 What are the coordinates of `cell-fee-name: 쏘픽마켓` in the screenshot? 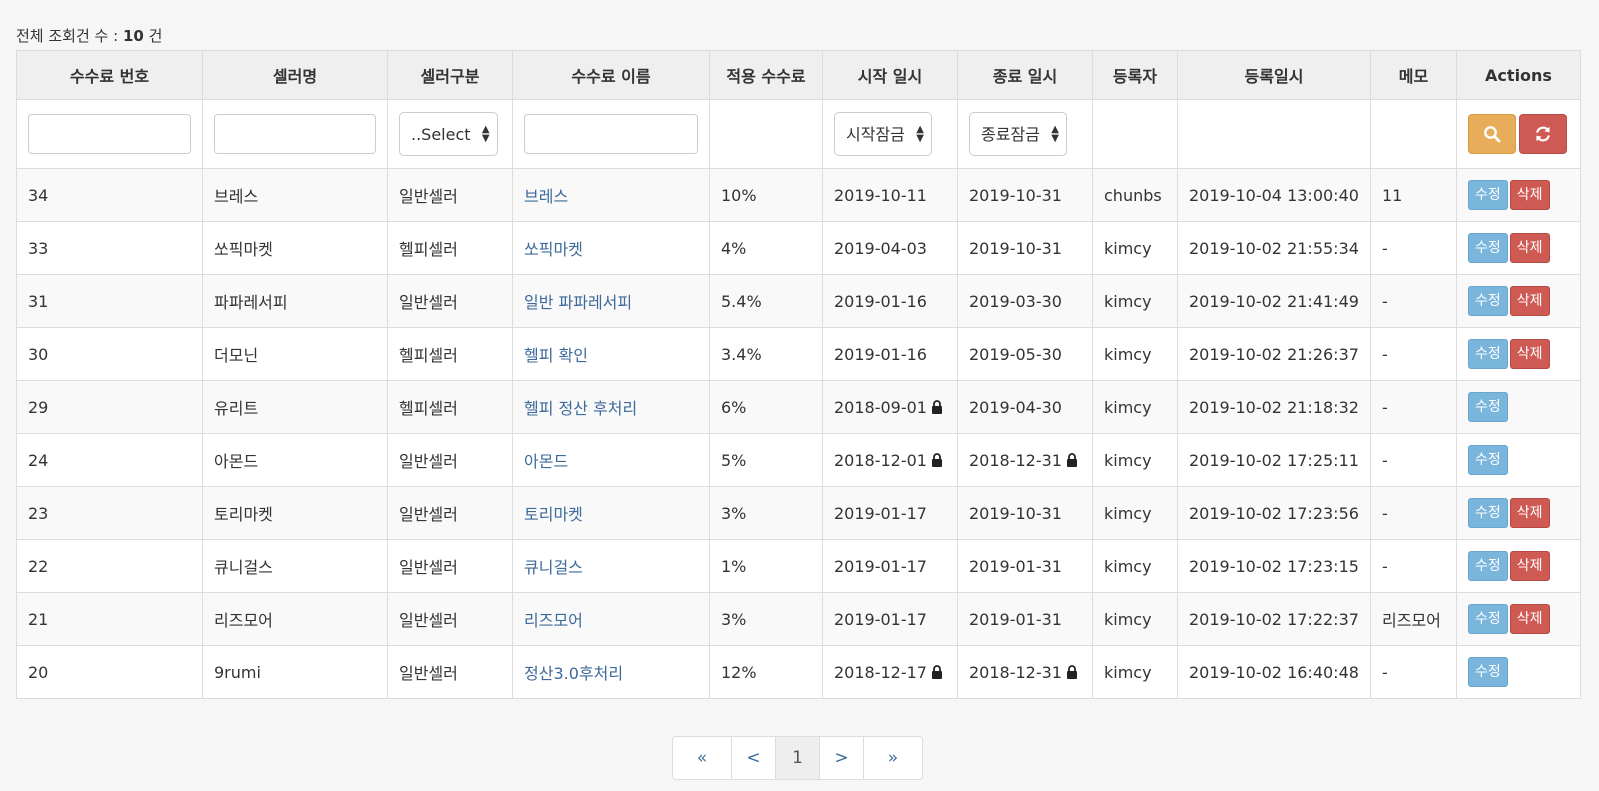 It's located at (611, 248).